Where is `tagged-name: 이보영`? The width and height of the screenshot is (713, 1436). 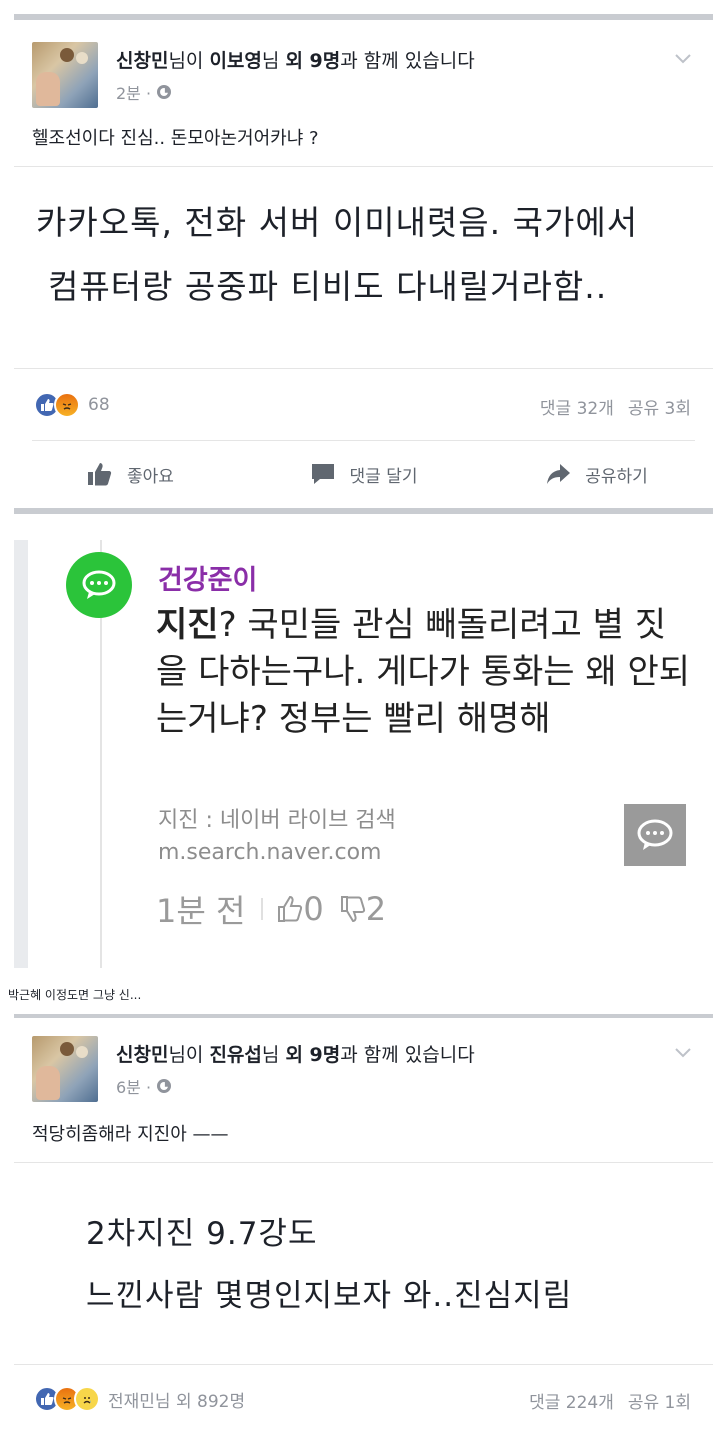 tagged-name: 이보영 is located at coordinates (235, 61).